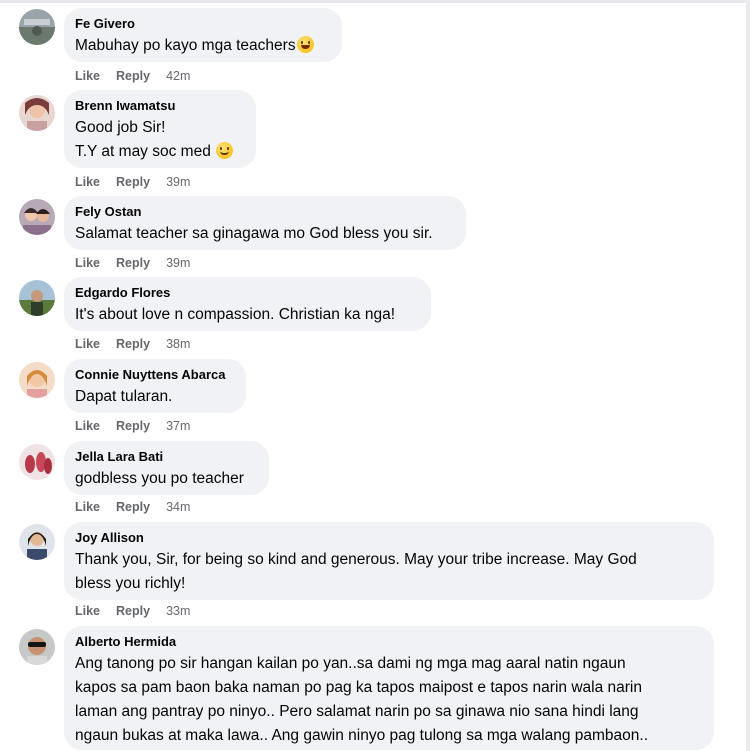 Image resolution: width=750 pixels, height=751 pixels. Describe the element at coordinates (748, 375) in the screenshot. I see `scrollbar` at that location.